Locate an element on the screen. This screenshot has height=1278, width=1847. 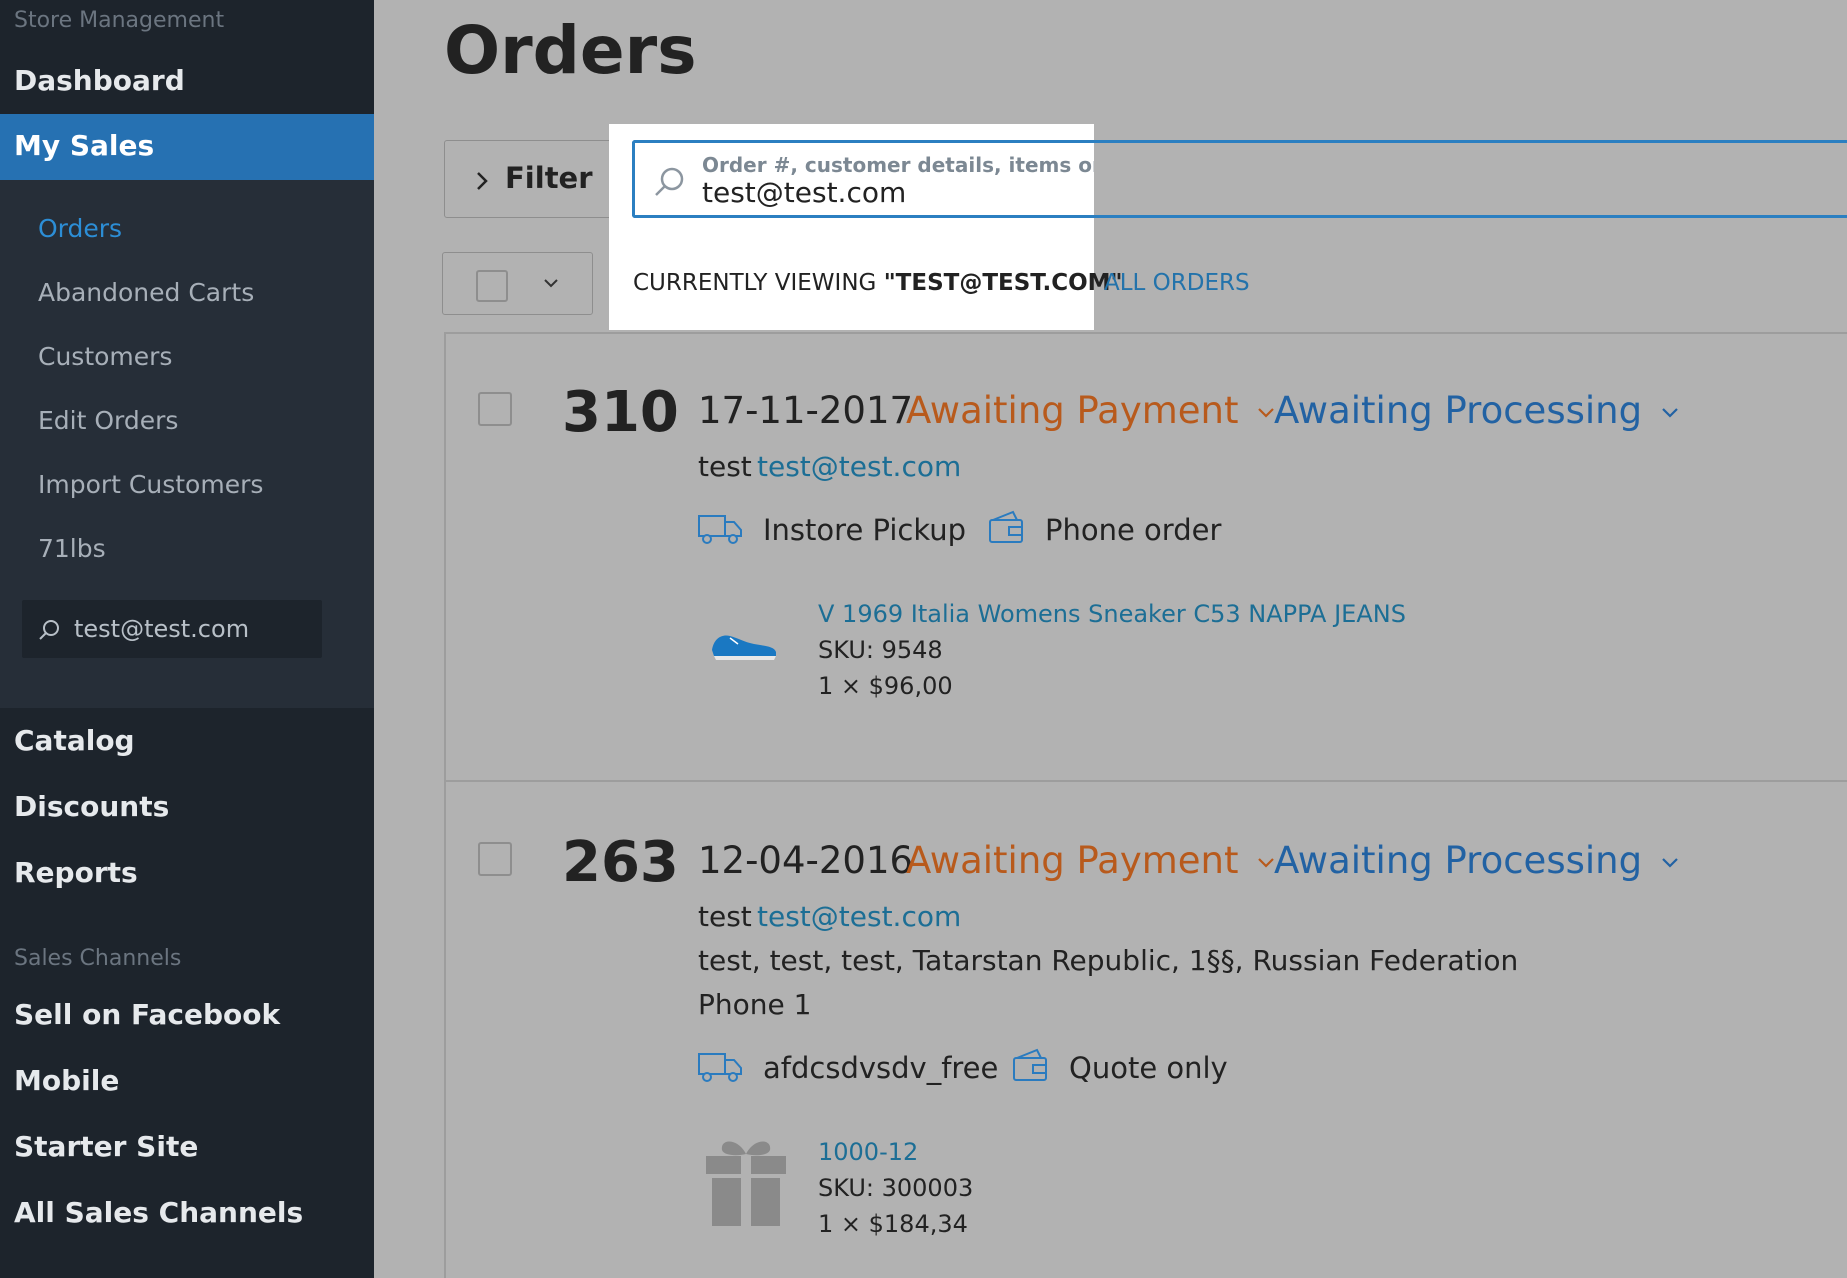
sidebar-subitem-orders: Orders is located at coordinates (80, 228).